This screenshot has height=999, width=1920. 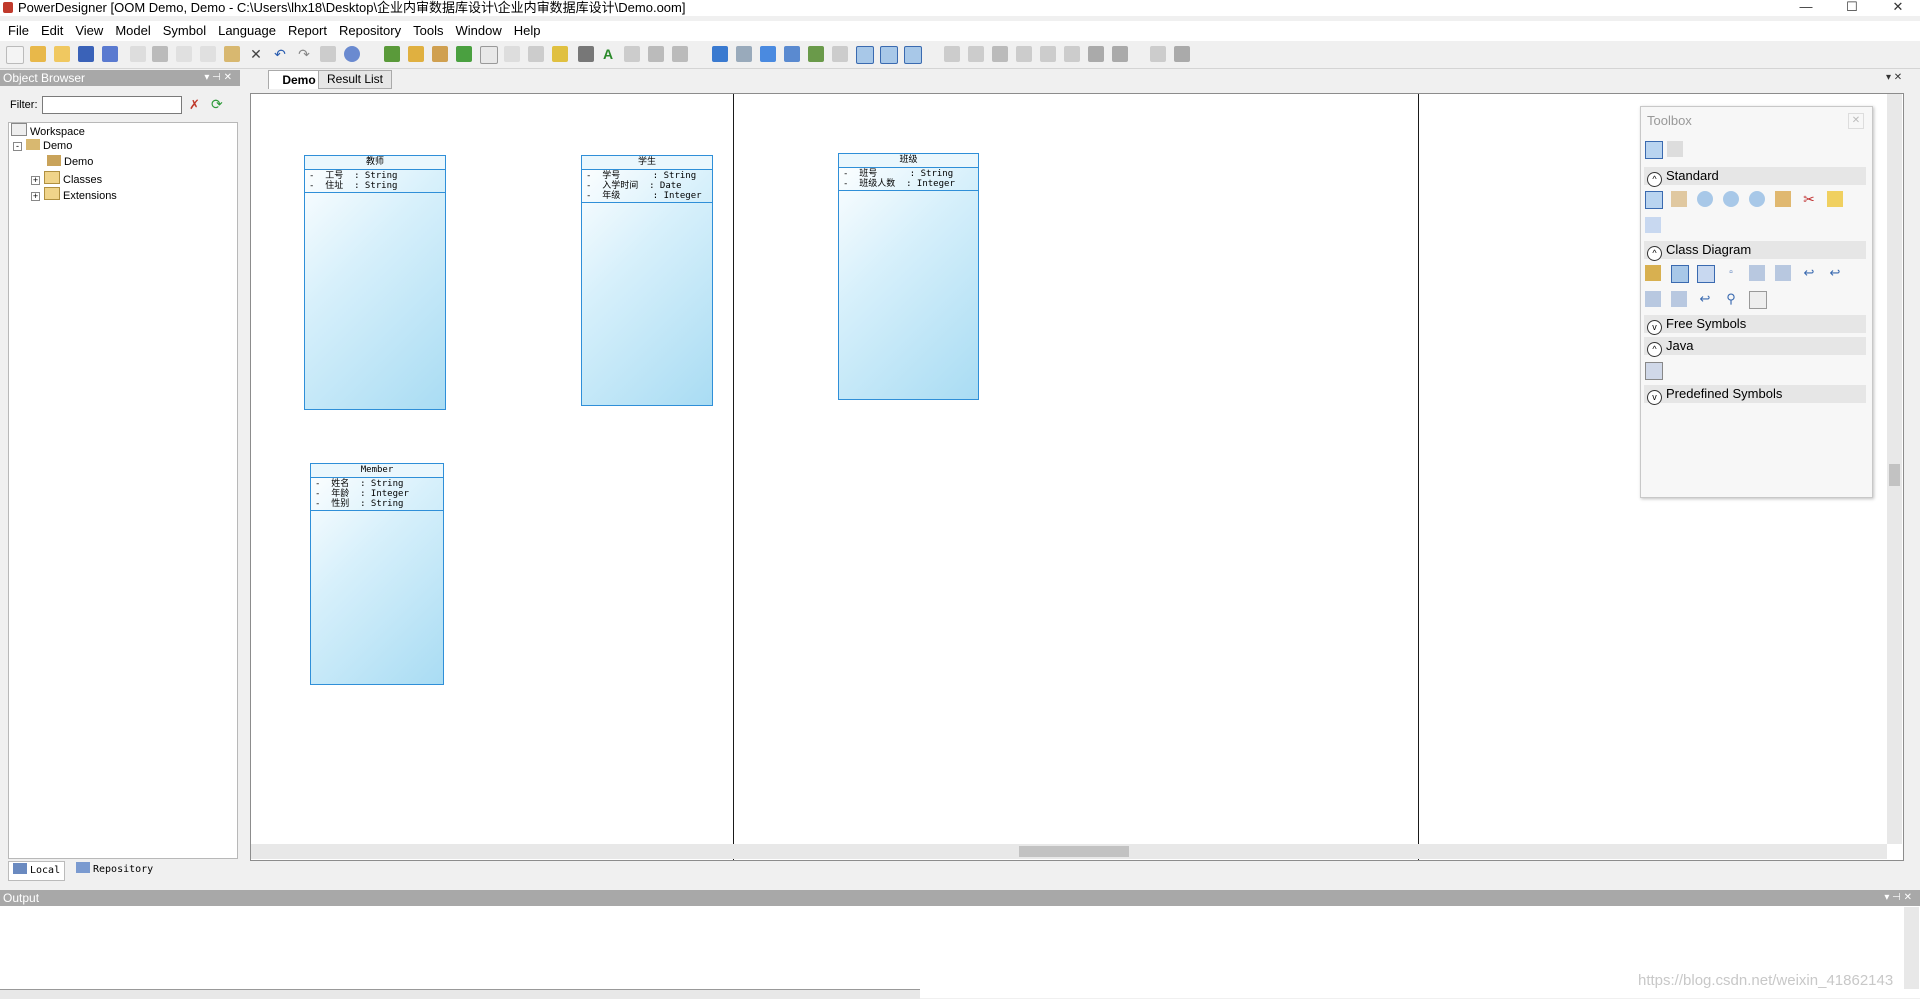 I want to click on minimize-button: —, so click(x=1806, y=8).